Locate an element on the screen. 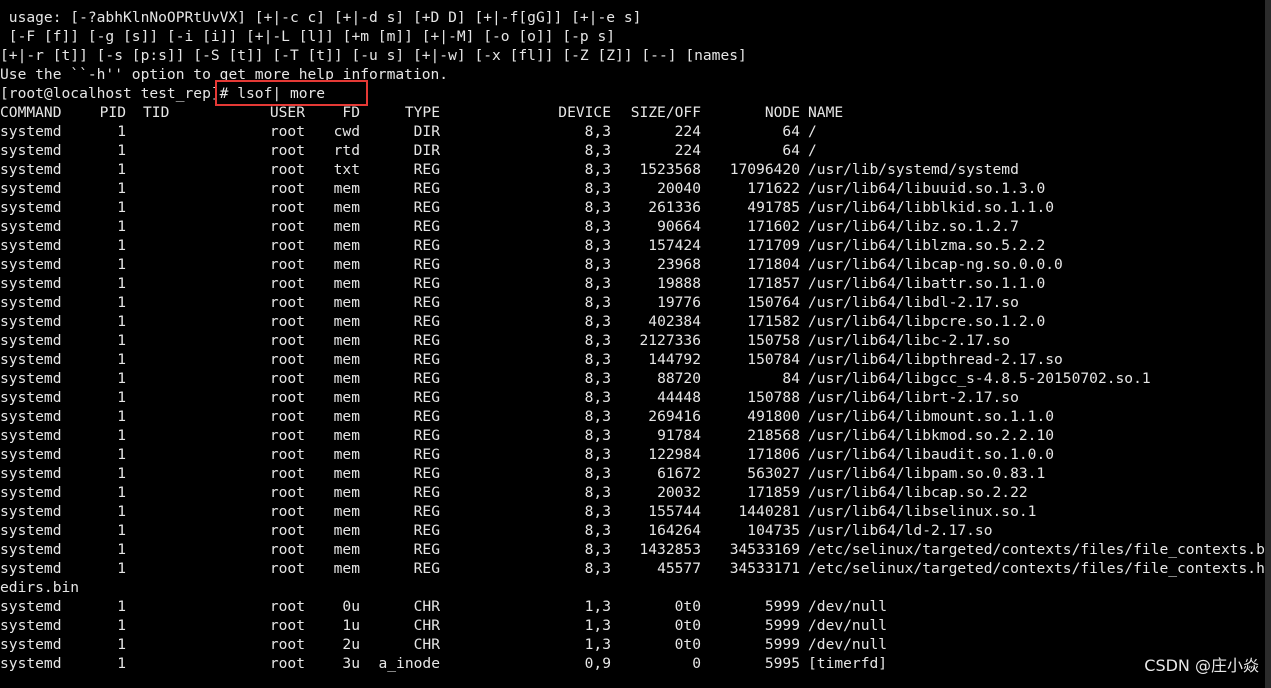 The width and height of the screenshot is (1271, 688). prompt-line: [root@localhost test_rep]# lsof| more is located at coordinates (635, 93).